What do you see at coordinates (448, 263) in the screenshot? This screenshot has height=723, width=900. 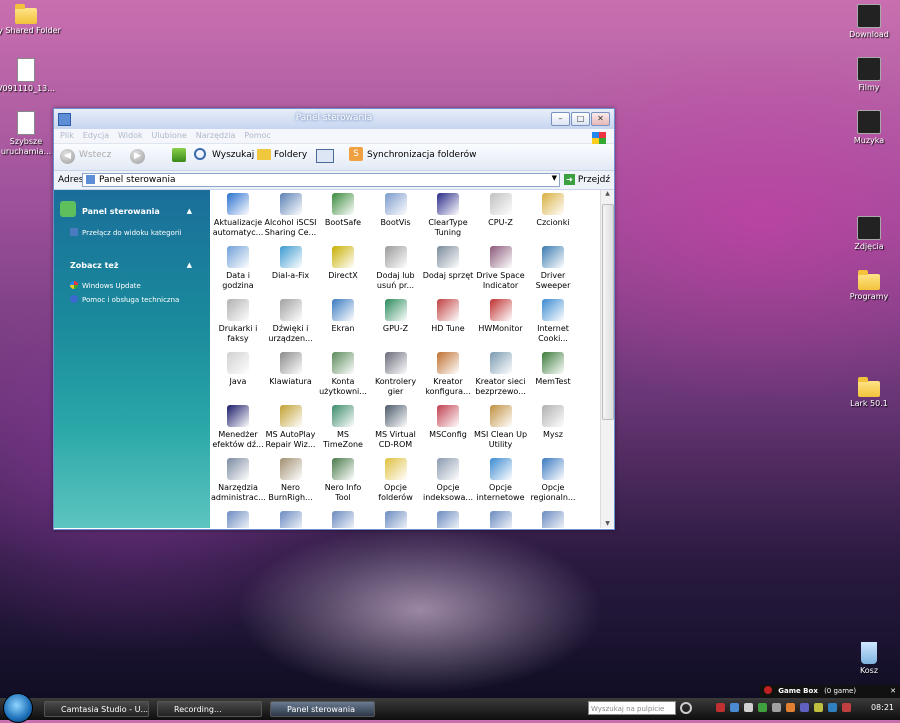 I see `control-panel-item: Dodaj sprzęt` at bounding box center [448, 263].